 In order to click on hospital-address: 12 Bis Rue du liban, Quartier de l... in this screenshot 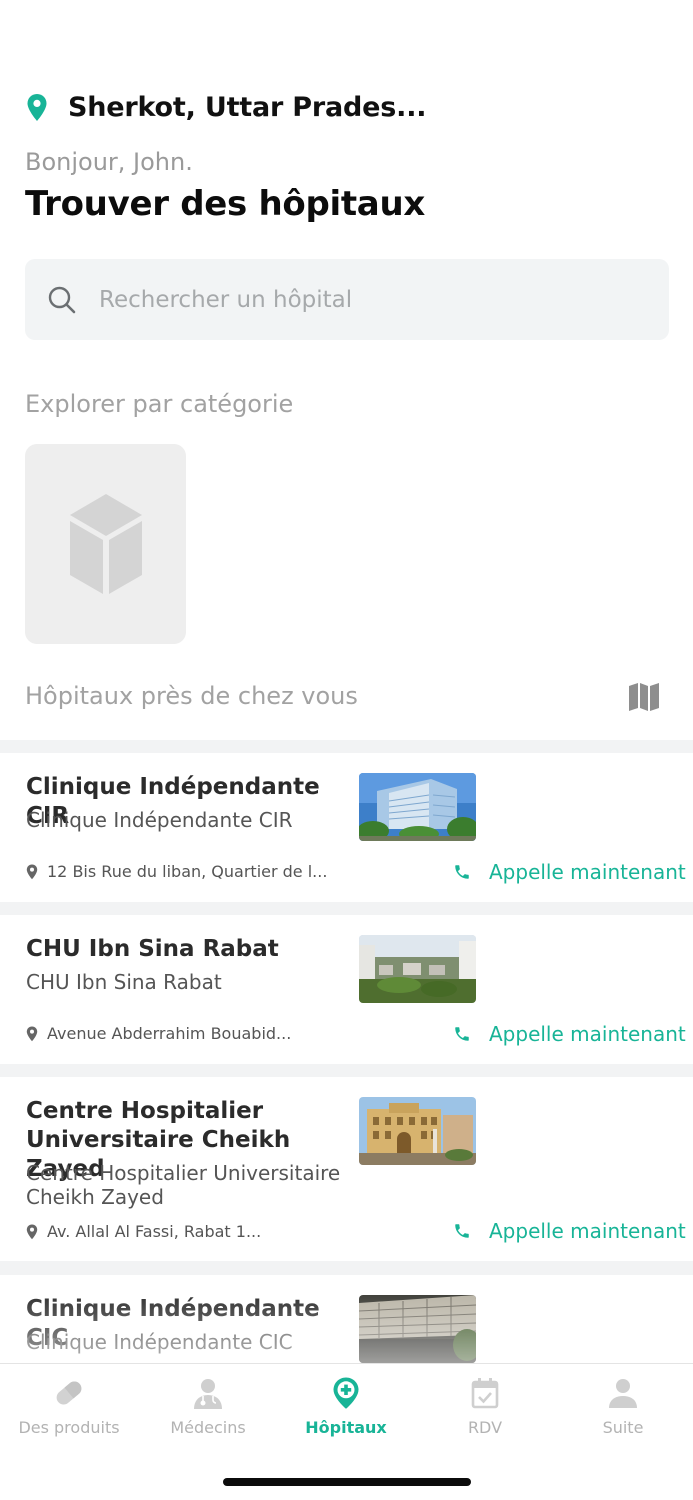, I will do `click(176, 871)`.